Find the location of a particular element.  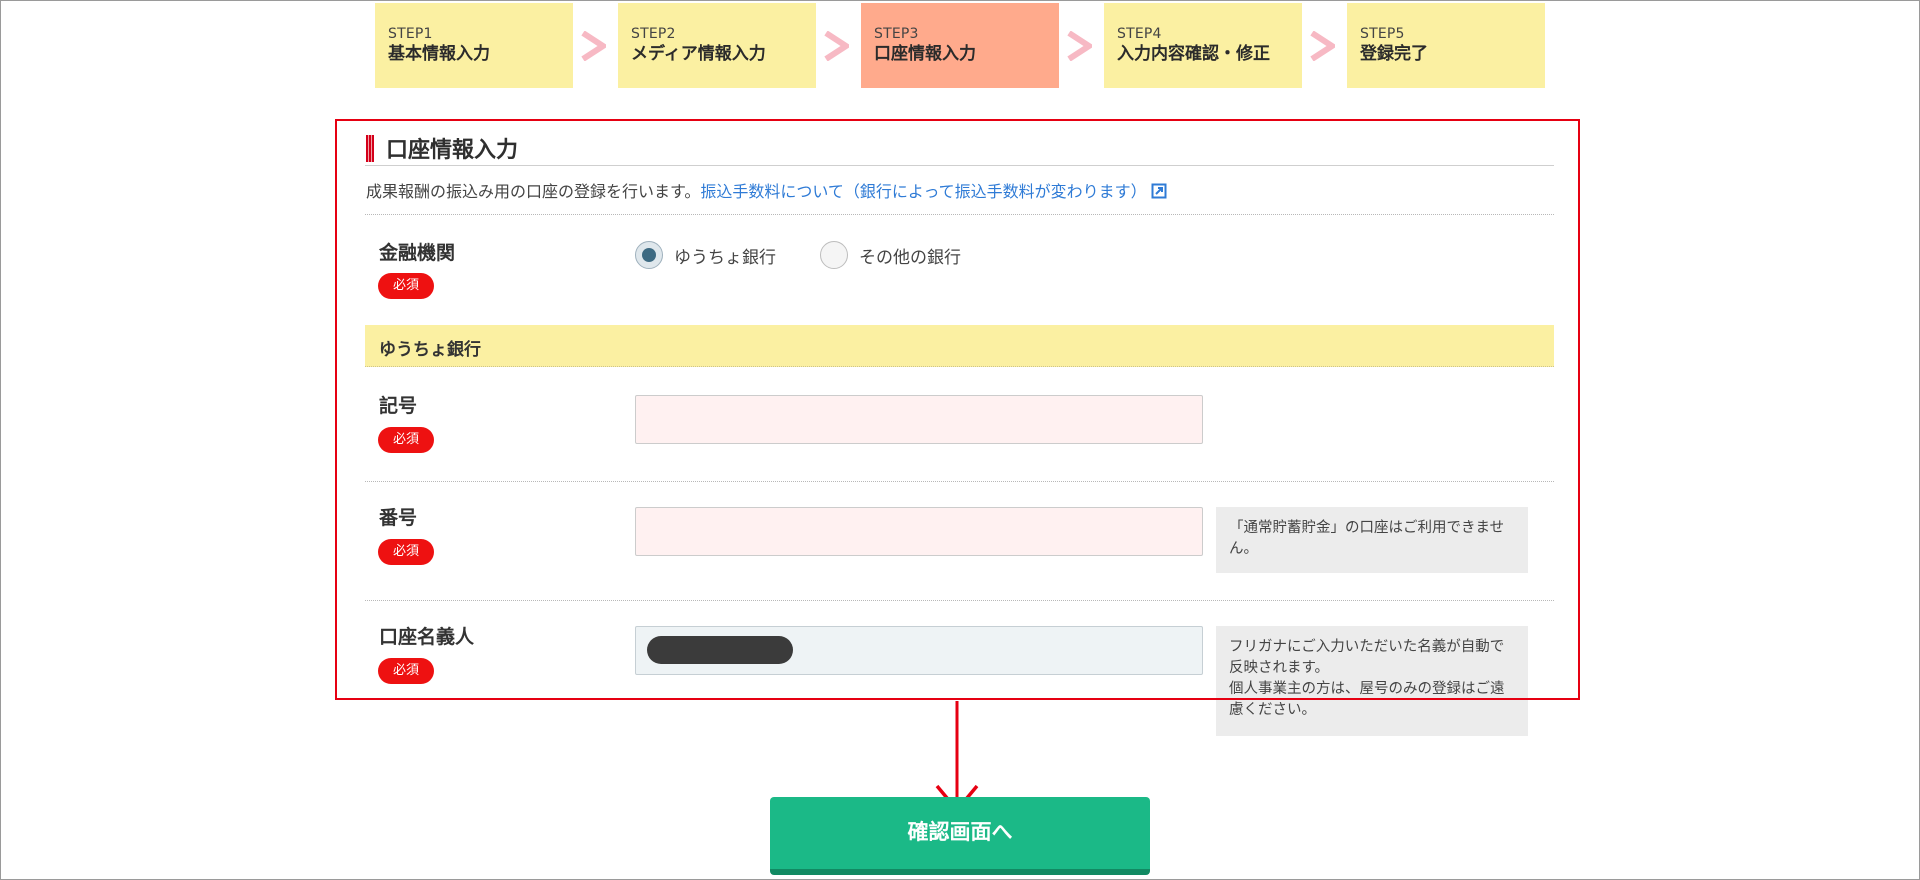

title-accent-bar is located at coordinates (370, 148).